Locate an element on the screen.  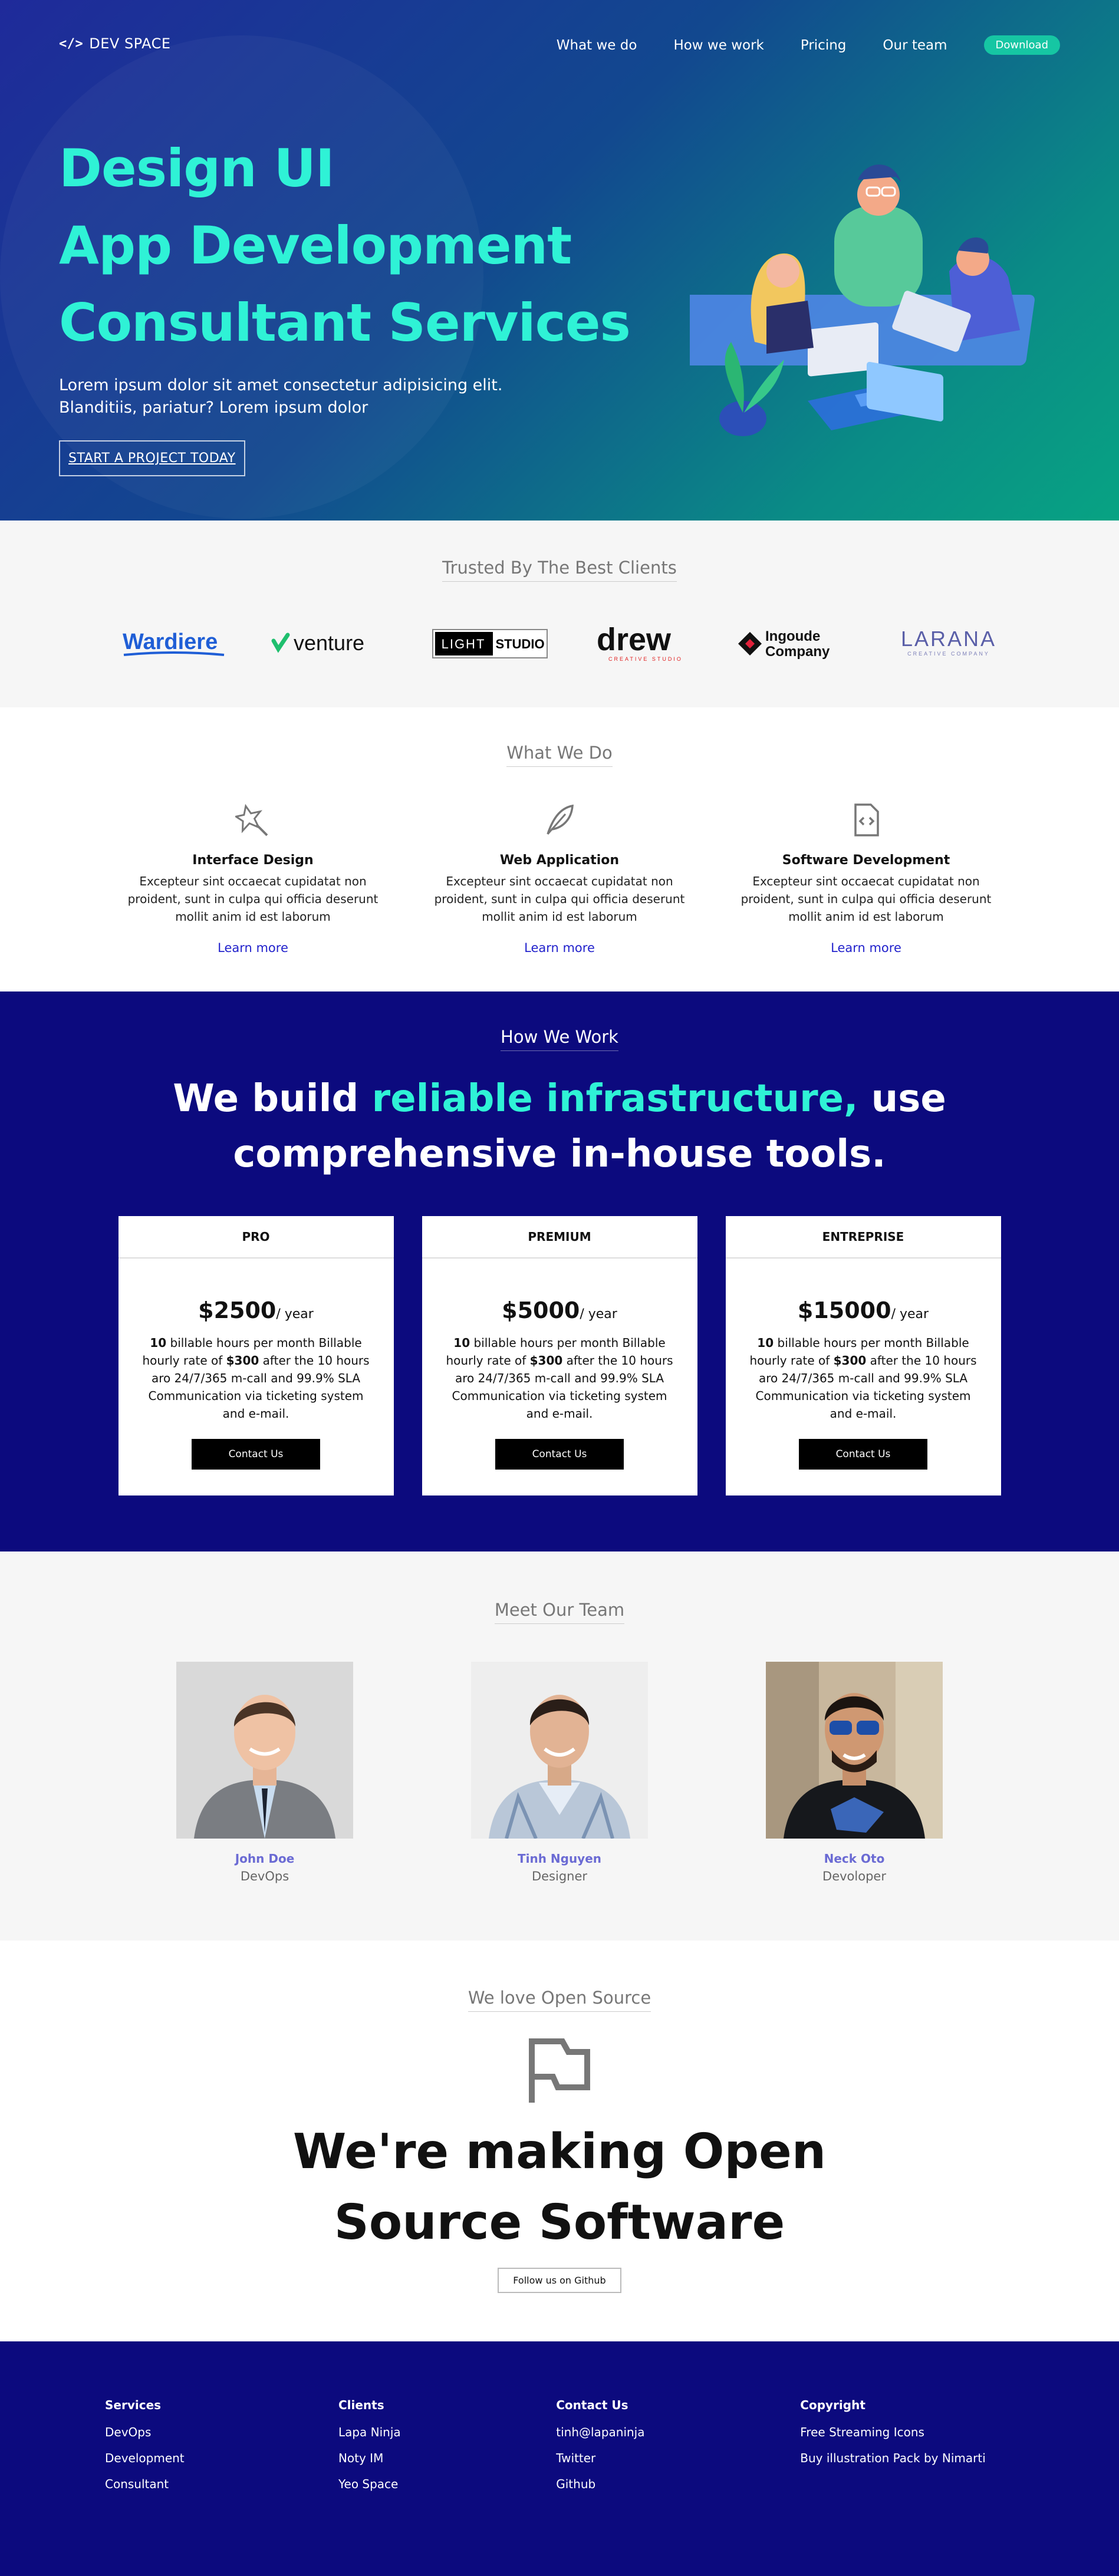
drew-logo: drew CREATIVE STUDIO is located at coordinates (643, 643).